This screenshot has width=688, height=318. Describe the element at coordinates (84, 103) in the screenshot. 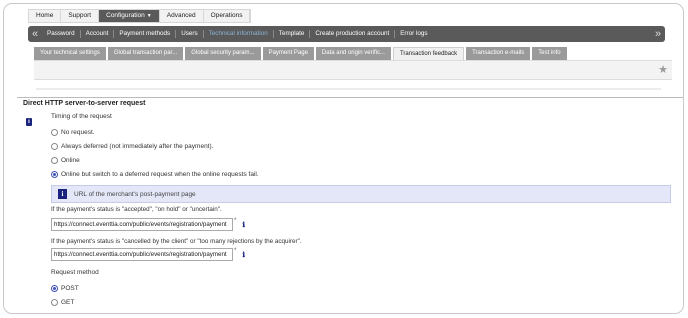

I see `section-title: Direct HTTP server-to-server request` at that location.